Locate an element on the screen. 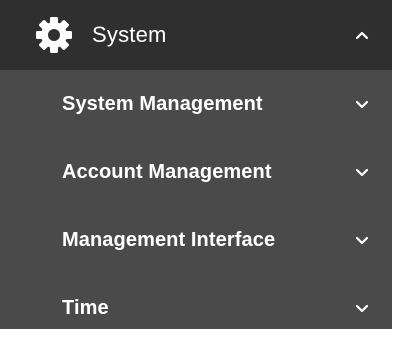 Image resolution: width=399 pixels, height=342 pixels. page-background-edge is located at coordinates (395, 164).